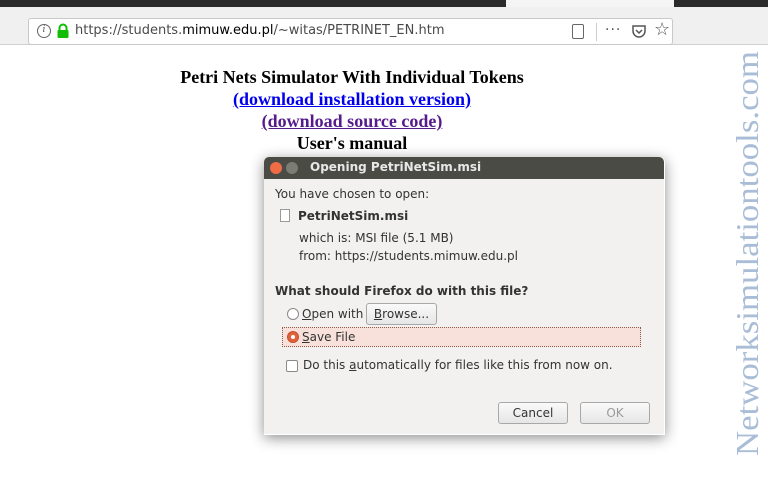 This screenshot has height=499, width=768. What do you see at coordinates (596, 32) in the screenshot?
I see `url-separator` at bounding box center [596, 32].